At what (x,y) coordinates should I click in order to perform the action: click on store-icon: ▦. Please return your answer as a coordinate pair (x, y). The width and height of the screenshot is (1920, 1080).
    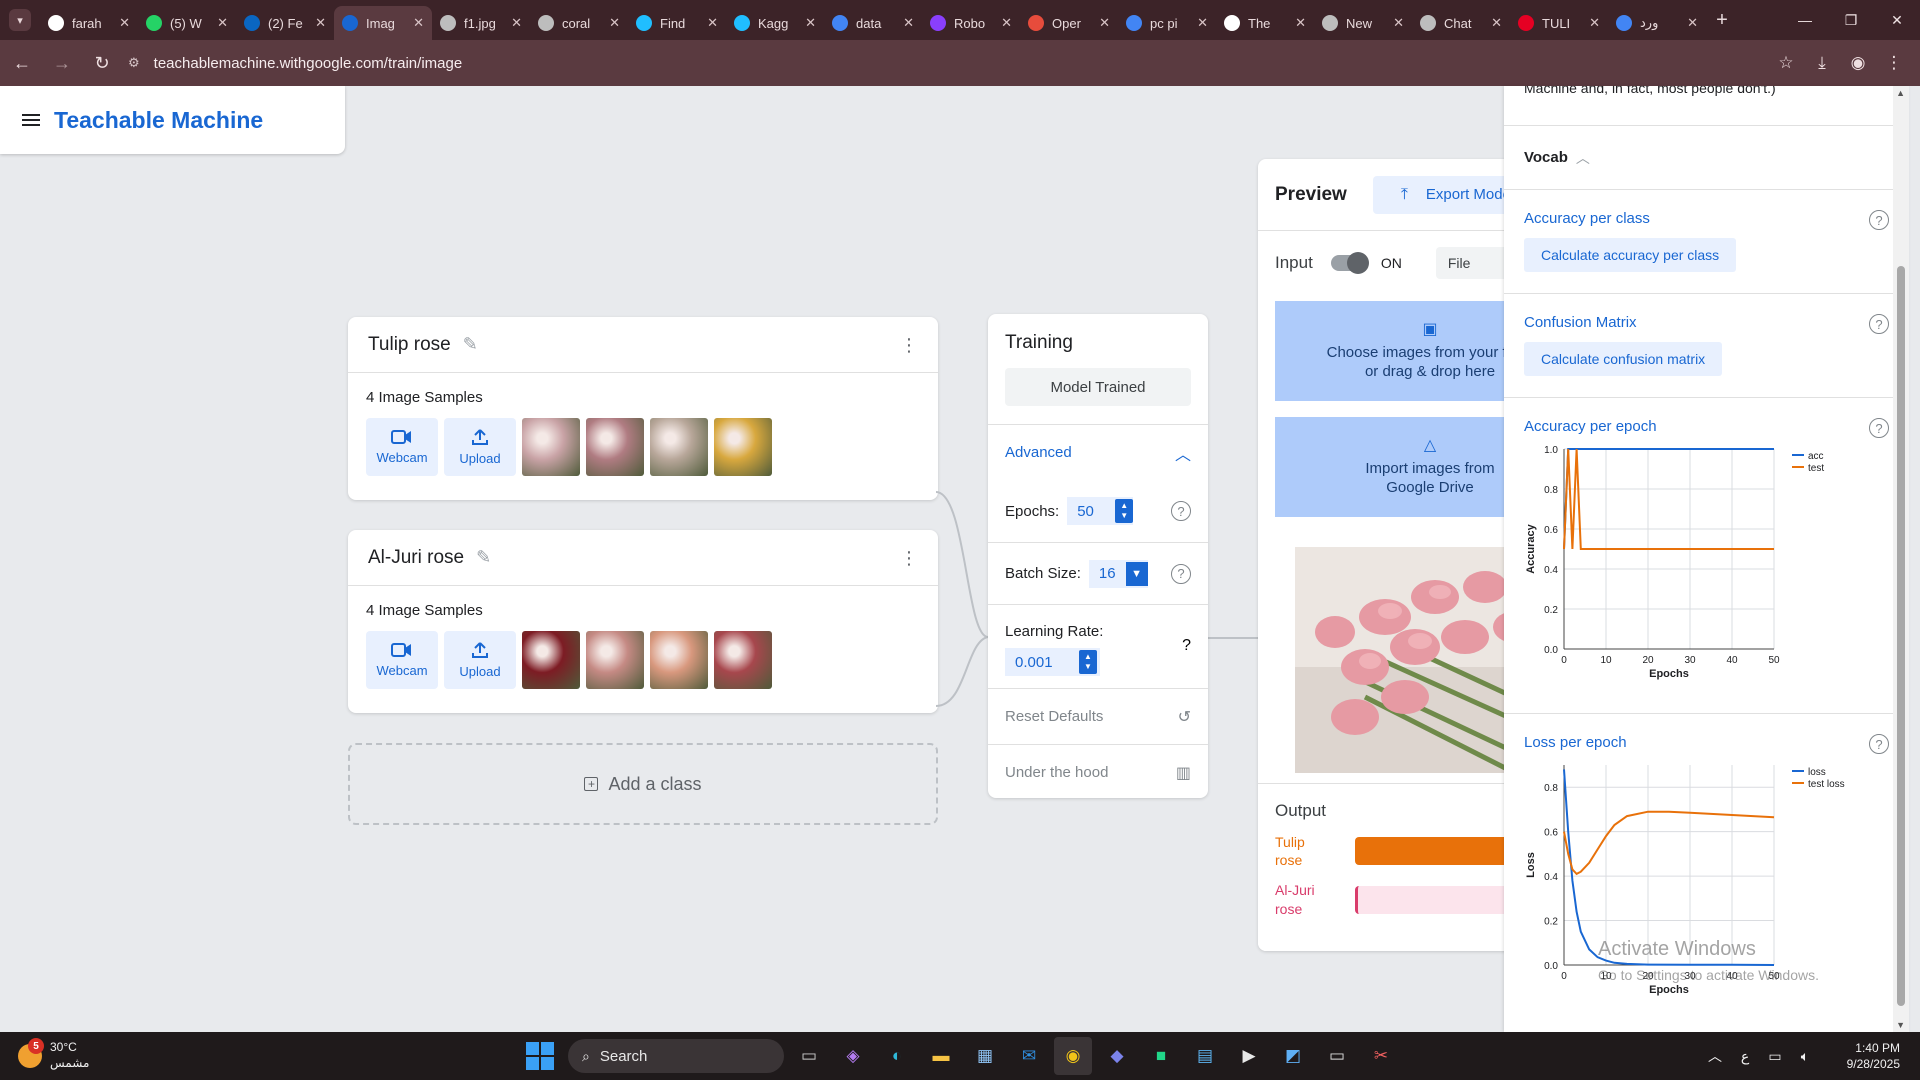
    Looking at the image, I should click on (985, 1056).